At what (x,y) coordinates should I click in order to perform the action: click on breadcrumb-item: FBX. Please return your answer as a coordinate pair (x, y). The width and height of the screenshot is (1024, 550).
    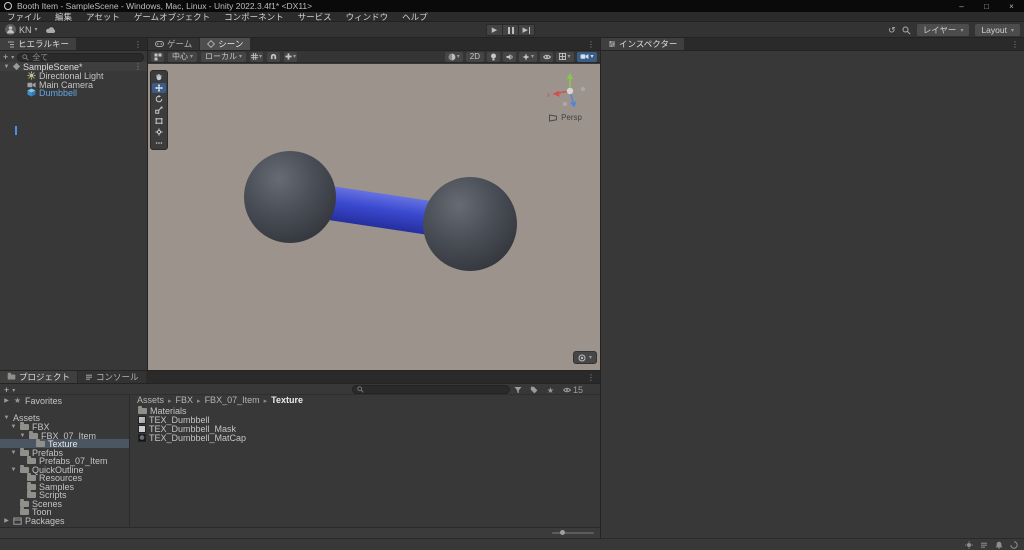
    Looking at the image, I should click on (179, 400).